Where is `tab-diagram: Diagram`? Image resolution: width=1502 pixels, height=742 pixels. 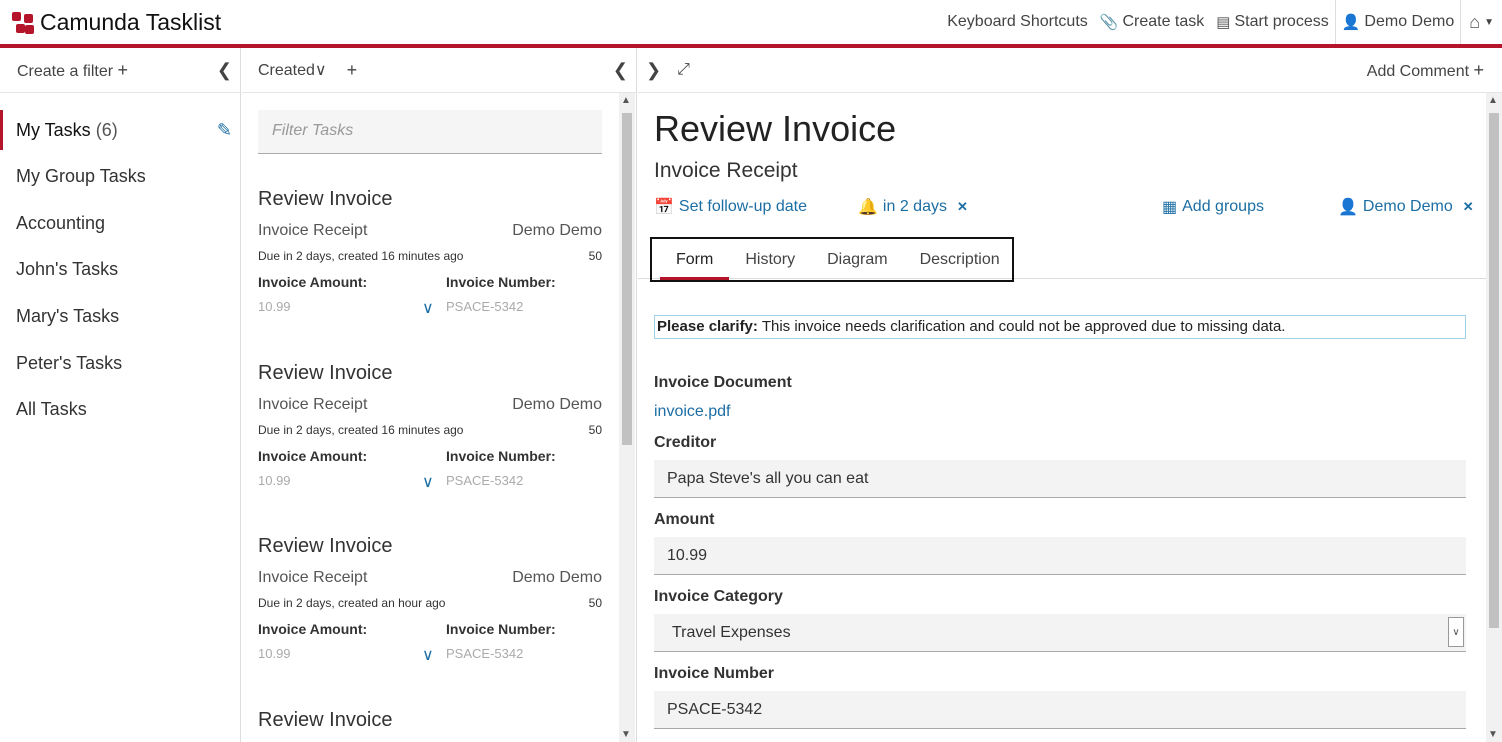
tab-diagram: Diagram is located at coordinates (857, 259).